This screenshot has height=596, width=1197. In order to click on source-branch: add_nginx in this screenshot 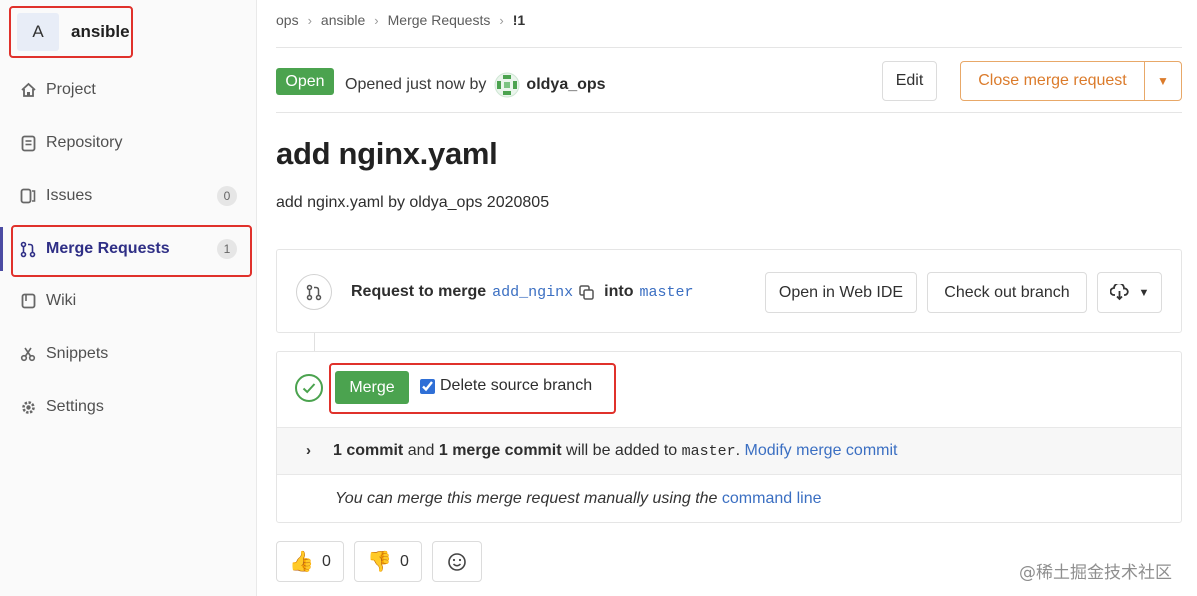, I will do `click(532, 292)`.